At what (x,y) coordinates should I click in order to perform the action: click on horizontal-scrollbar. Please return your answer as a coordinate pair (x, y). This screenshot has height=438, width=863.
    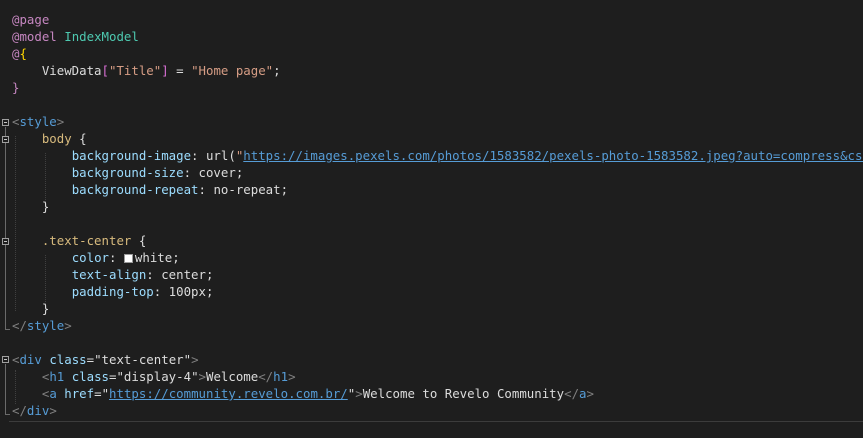
    Looking at the image, I should click on (436, 429).